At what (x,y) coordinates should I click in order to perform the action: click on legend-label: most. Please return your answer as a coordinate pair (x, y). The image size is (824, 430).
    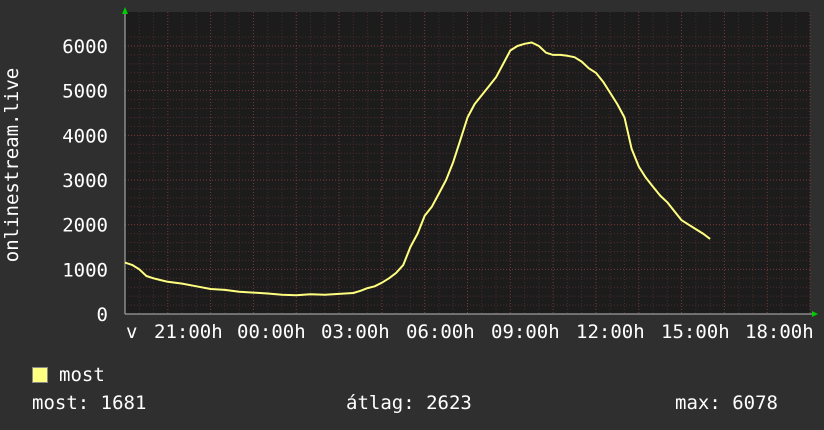
    Looking at the image, I should click on (82, 375).